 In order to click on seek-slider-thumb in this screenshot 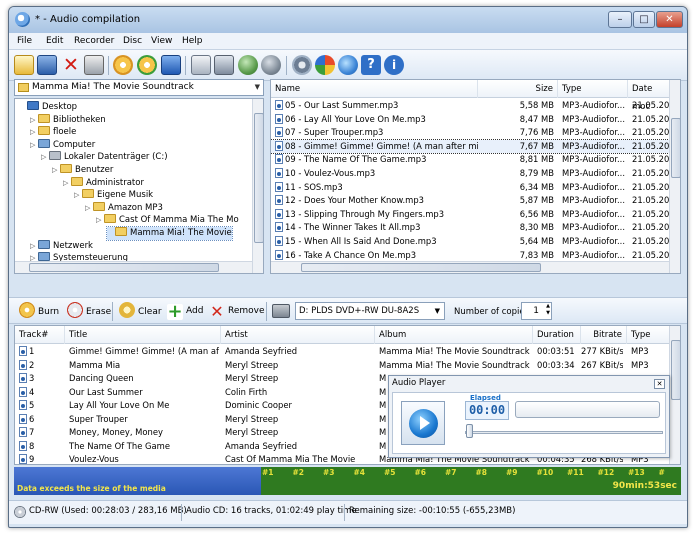, I will do `click(469, 431)`.